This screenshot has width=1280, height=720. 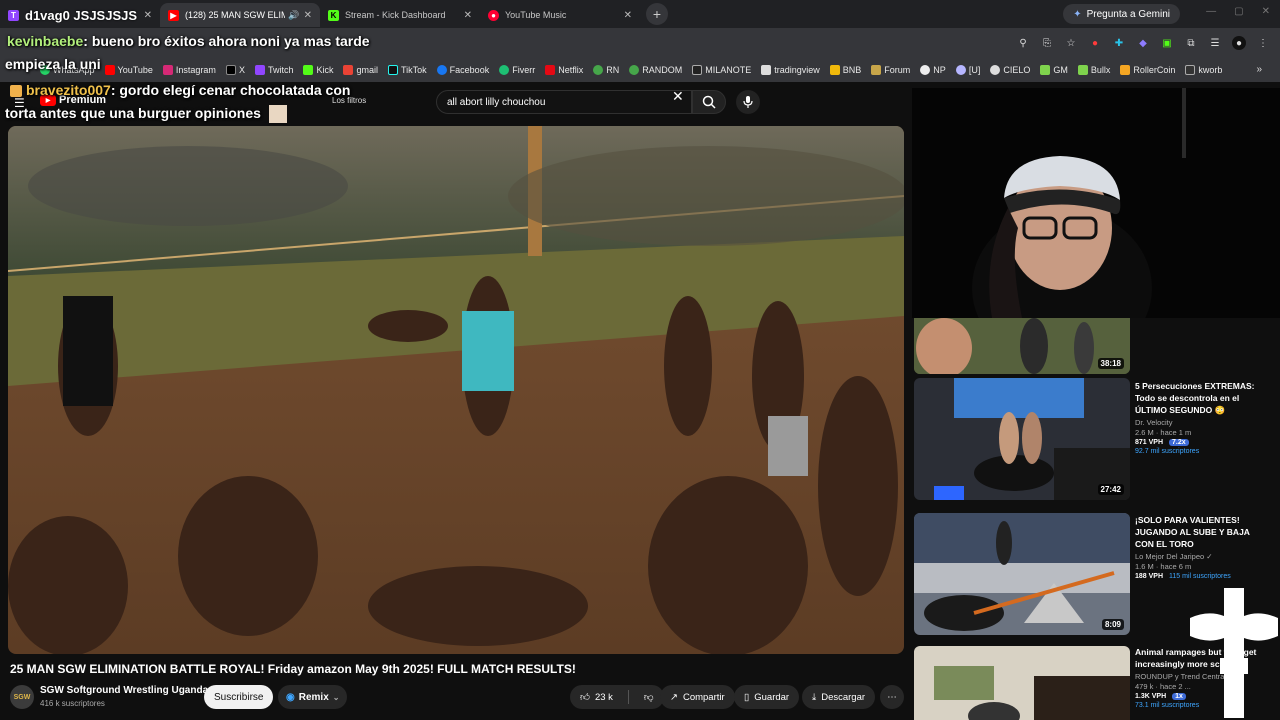 What do you see at coordinates (1010, 70) in the screenshot?
I see `bookmark-cielo: CIELO` at bounding box center [1010, 70].